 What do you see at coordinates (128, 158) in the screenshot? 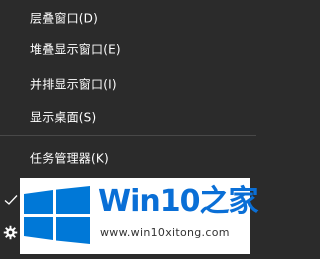
I see `menu-item-task-manager: 任务管理器(K)` at bounding box center [128, 158].